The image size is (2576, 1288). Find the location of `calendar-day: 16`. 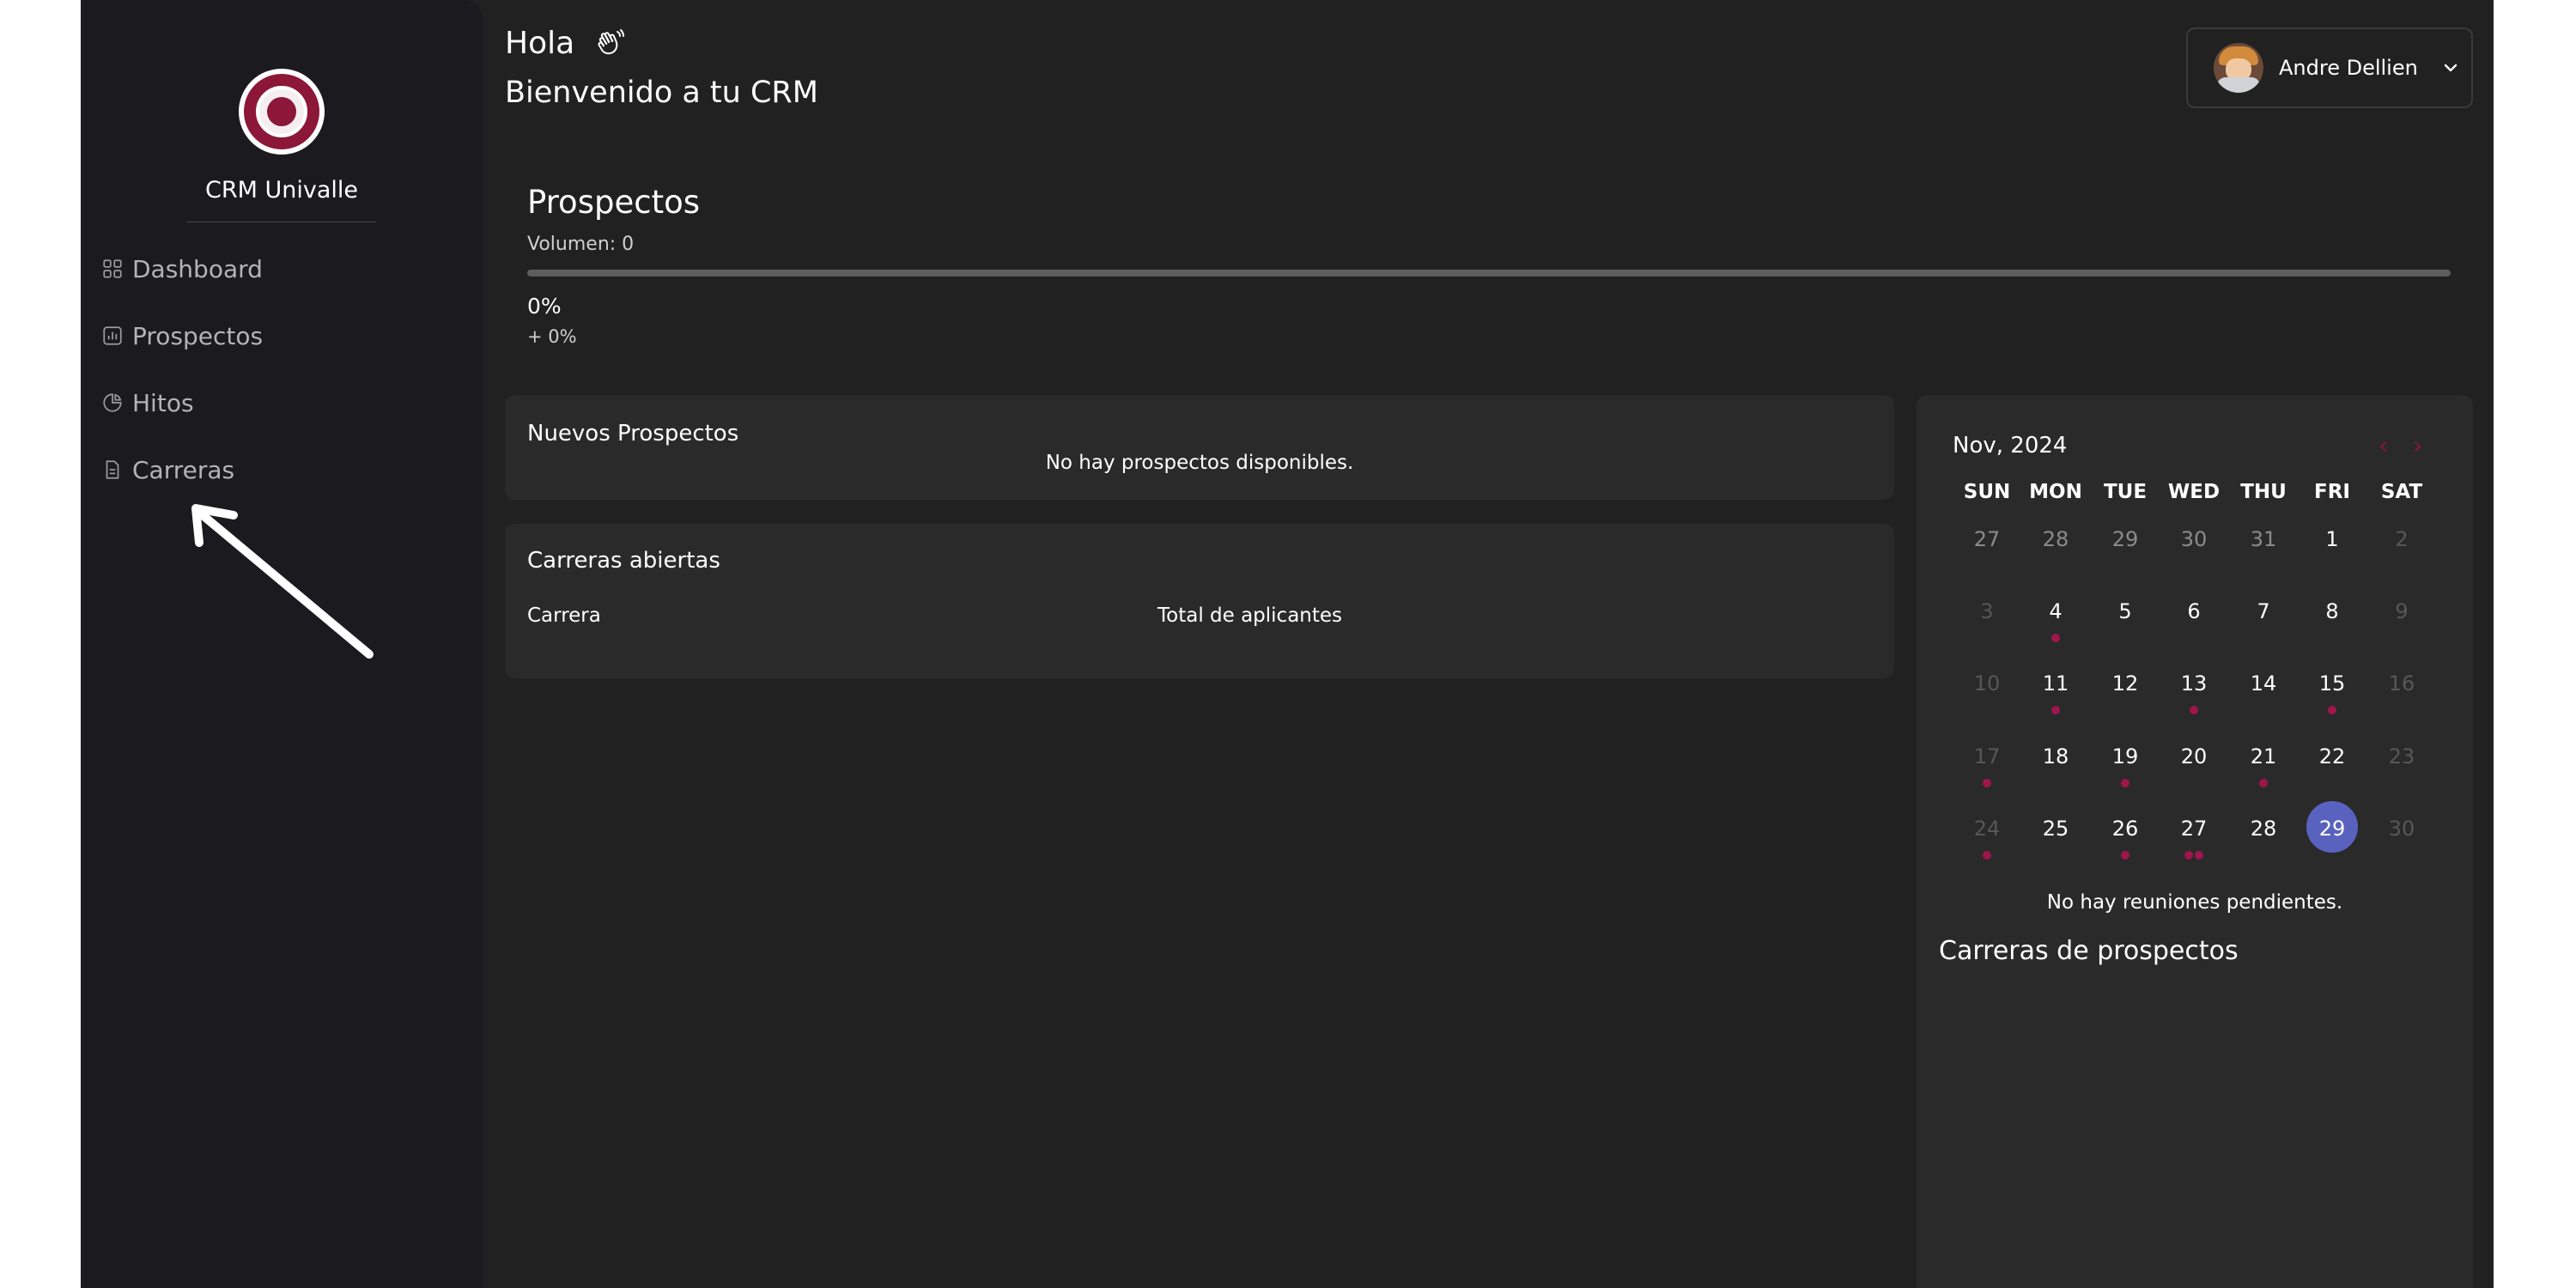

calendar-day: 16 is located at coordinates (2401, 684).